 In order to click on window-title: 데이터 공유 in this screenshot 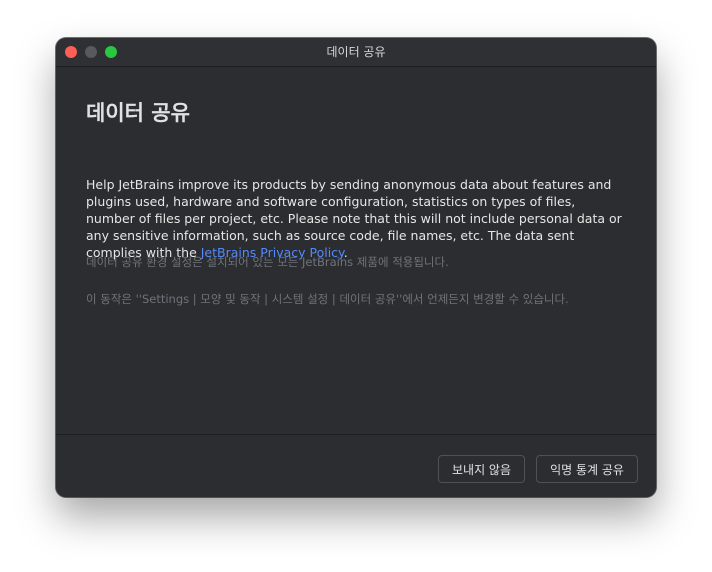, I will do `click(356, 52)`.